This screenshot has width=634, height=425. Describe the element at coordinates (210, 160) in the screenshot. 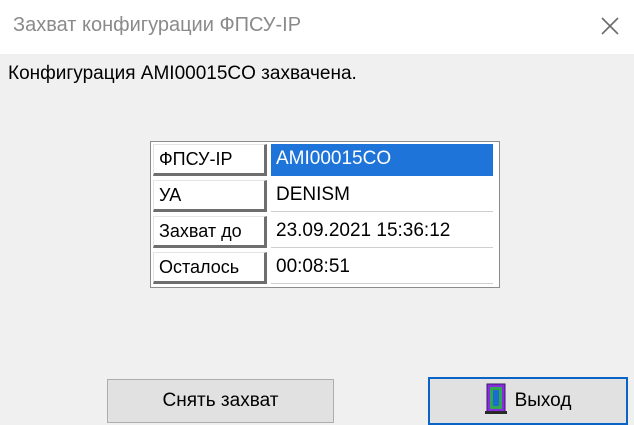

I see `row-label: ФПСУ-IP` at that location.